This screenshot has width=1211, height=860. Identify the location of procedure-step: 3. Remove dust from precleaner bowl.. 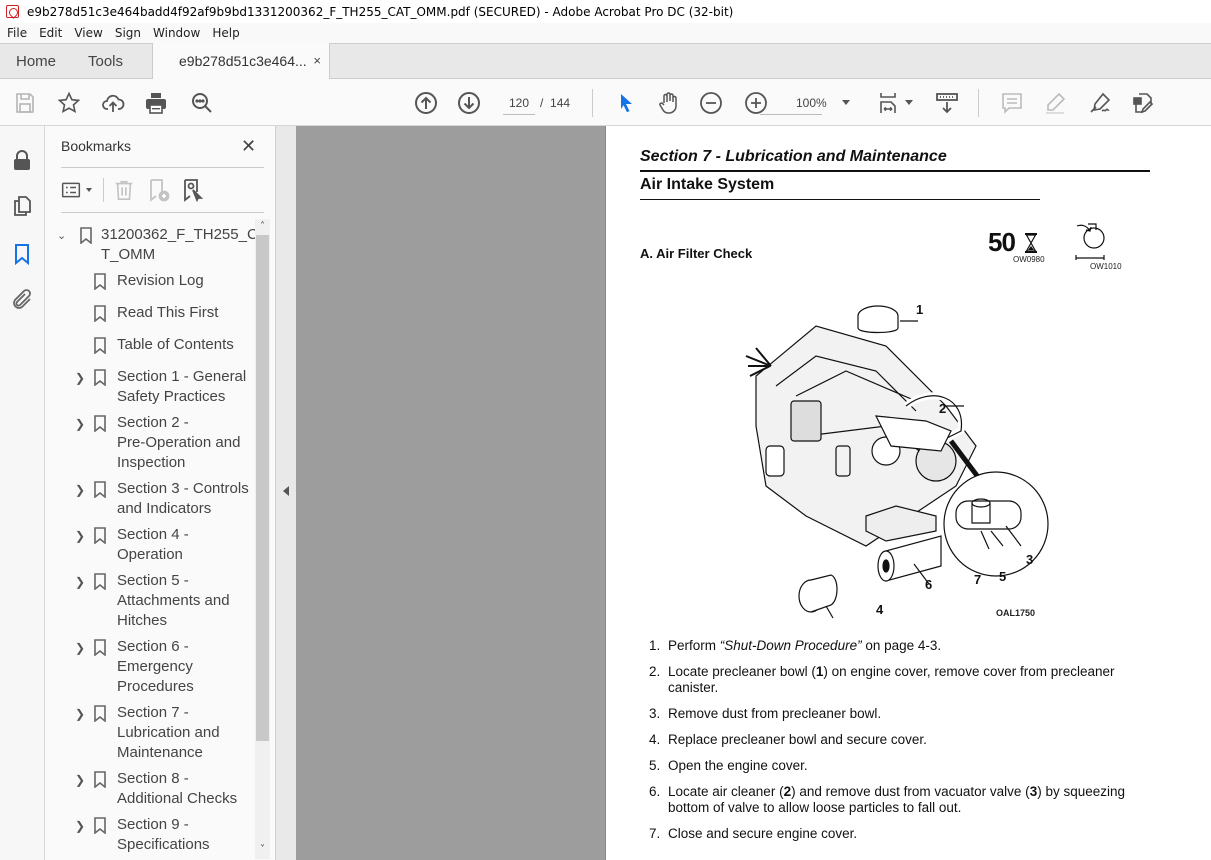
(899, 714).